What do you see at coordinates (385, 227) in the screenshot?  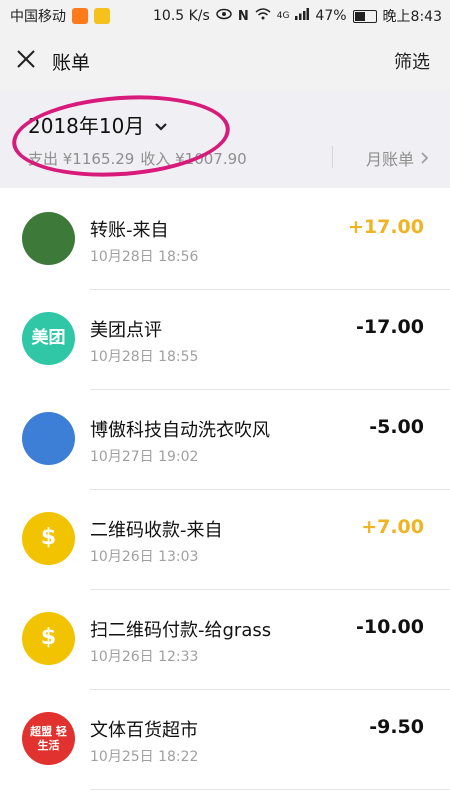 I see `transaction-amount: +17.00` at bounding box center [385, 227].